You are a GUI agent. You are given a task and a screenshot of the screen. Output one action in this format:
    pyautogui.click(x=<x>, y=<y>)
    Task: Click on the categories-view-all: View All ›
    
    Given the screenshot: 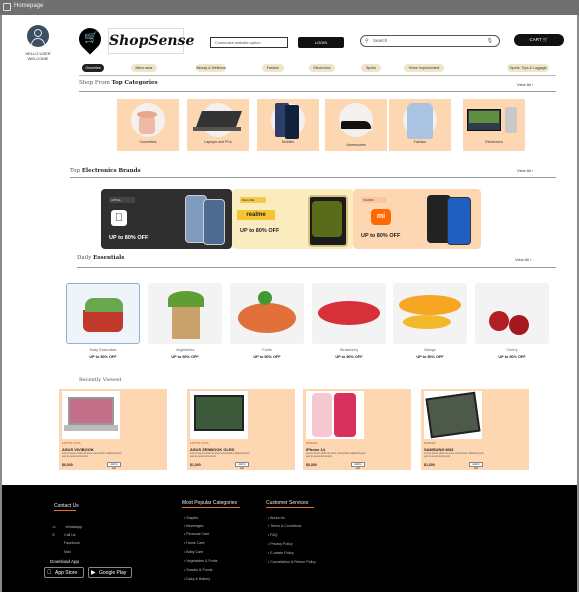 What is the action you would take?
    pyautogui.click(x=525, y=84)
    